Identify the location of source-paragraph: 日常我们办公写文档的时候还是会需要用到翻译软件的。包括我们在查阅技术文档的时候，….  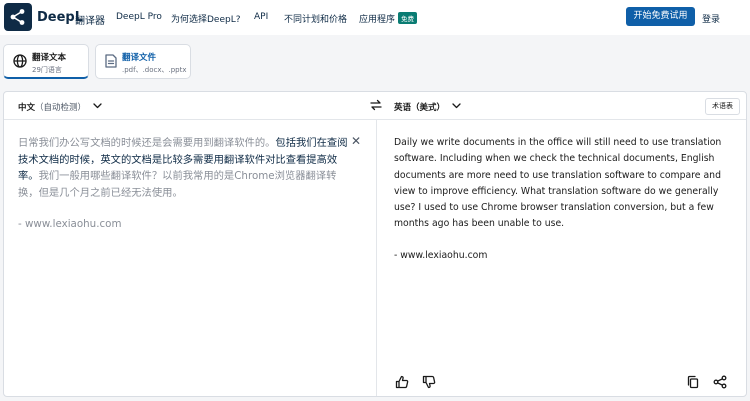
(183, 168).